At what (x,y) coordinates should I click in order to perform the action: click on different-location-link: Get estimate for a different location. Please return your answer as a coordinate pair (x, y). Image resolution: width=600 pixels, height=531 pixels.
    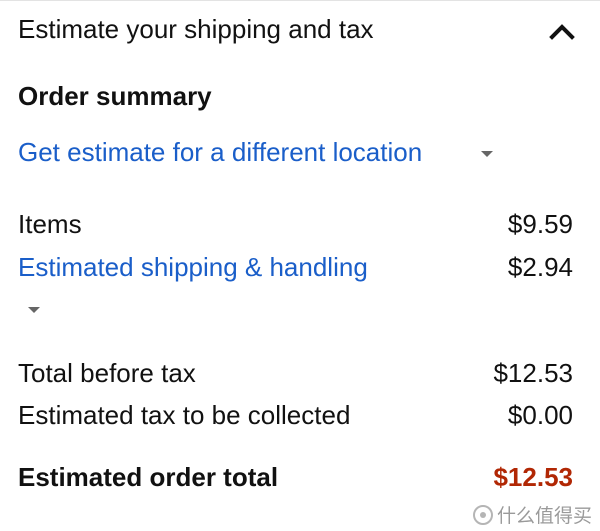
    Looking at the image, I should click on (220, 152).